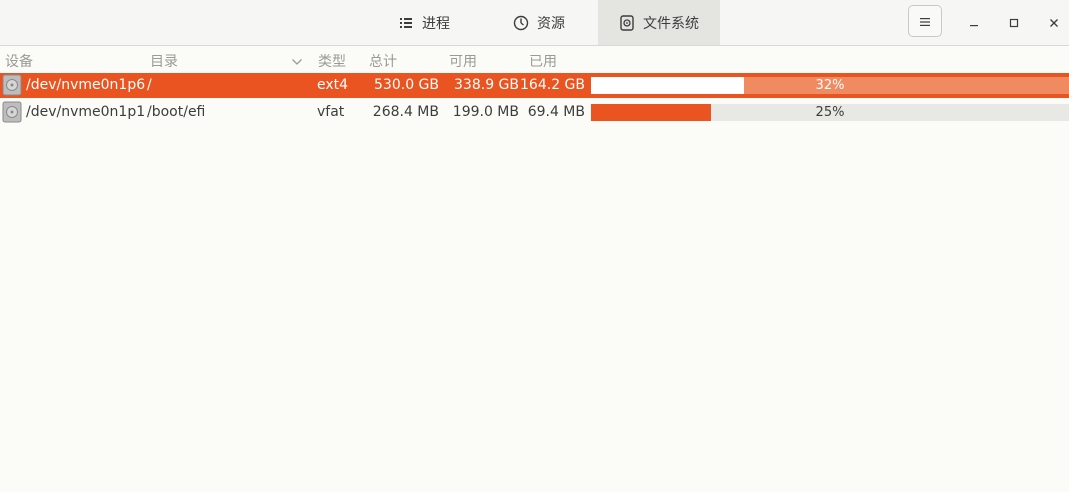 The height and width of the screenshot is (492, 1069). I want to click on minimize-button, so click(974, 22).